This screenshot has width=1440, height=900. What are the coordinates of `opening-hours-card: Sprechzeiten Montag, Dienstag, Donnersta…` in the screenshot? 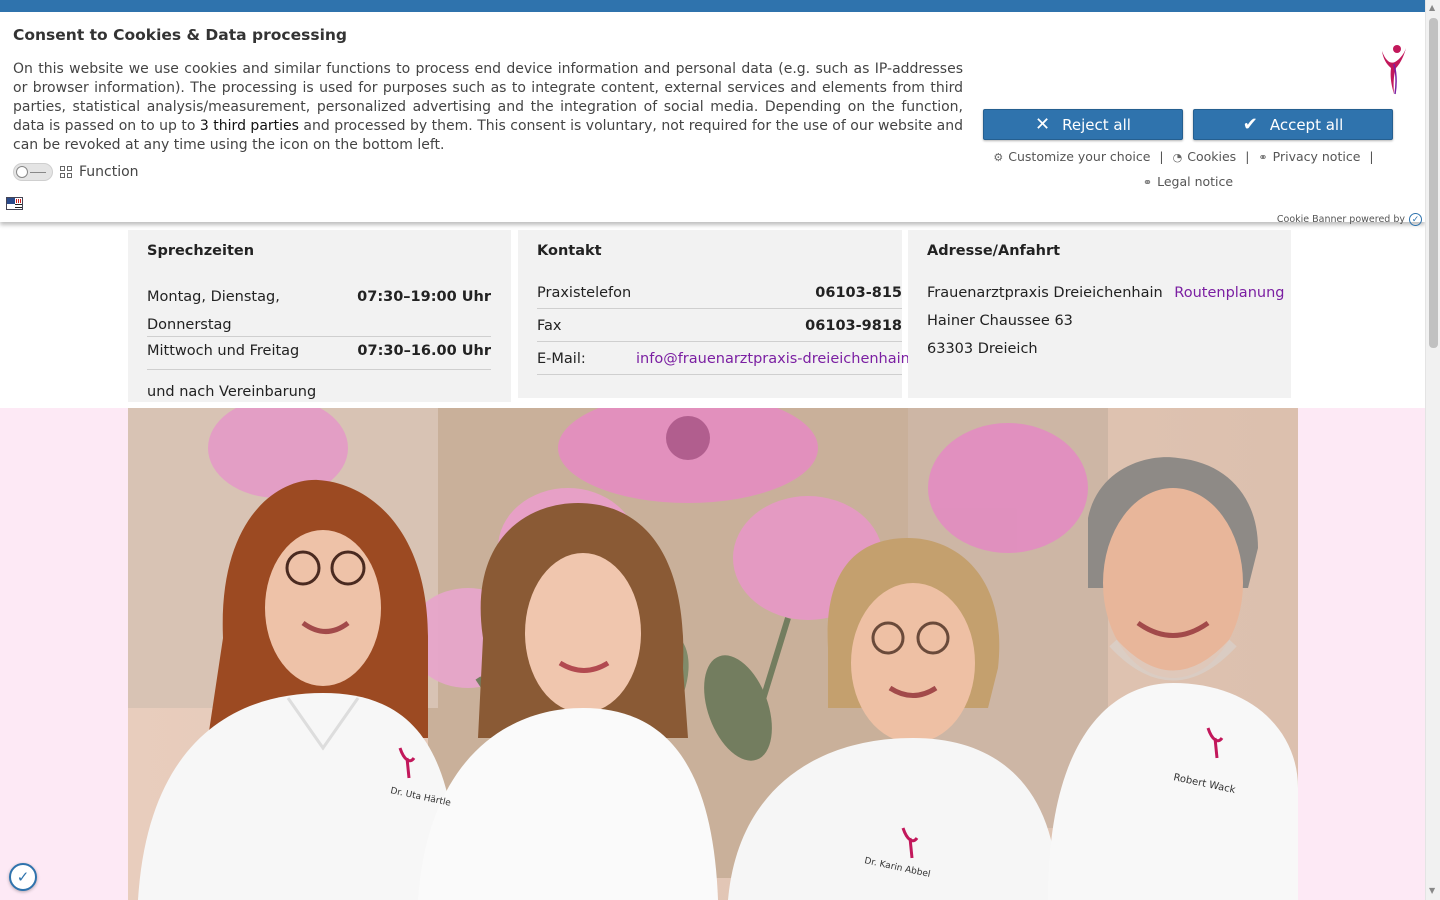 It's located at (319, 316).